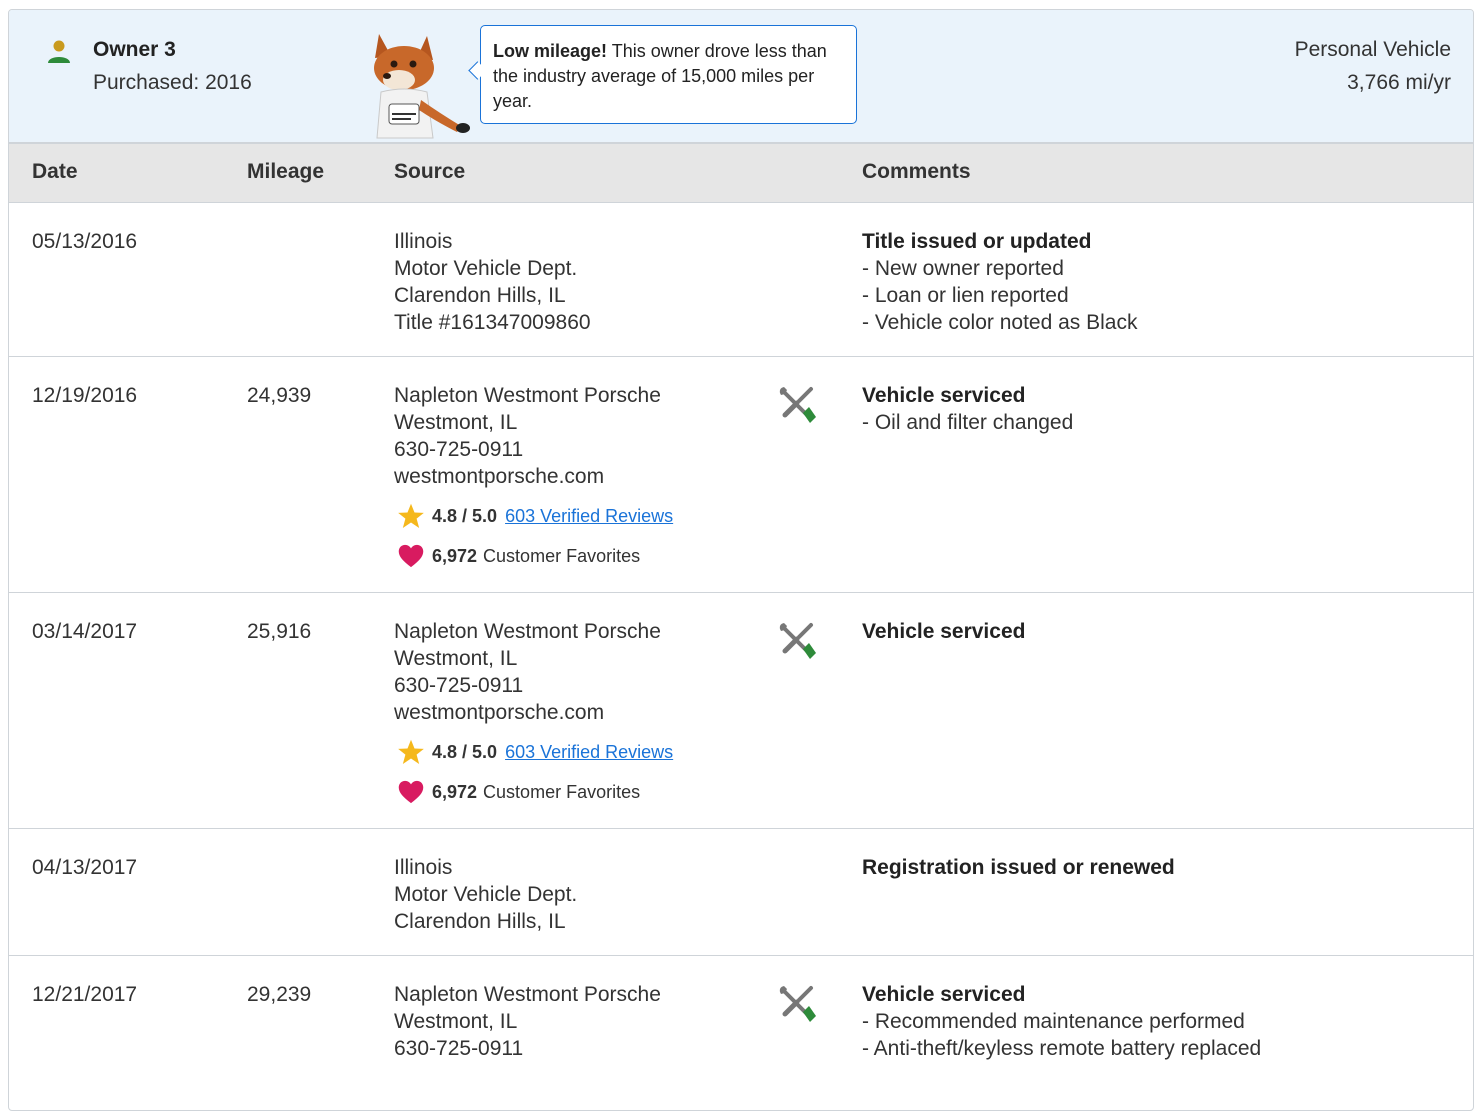 The height and width of the screenshot is (1111, 1479). I want to click on column-header-date: Date, so click(55, 171).